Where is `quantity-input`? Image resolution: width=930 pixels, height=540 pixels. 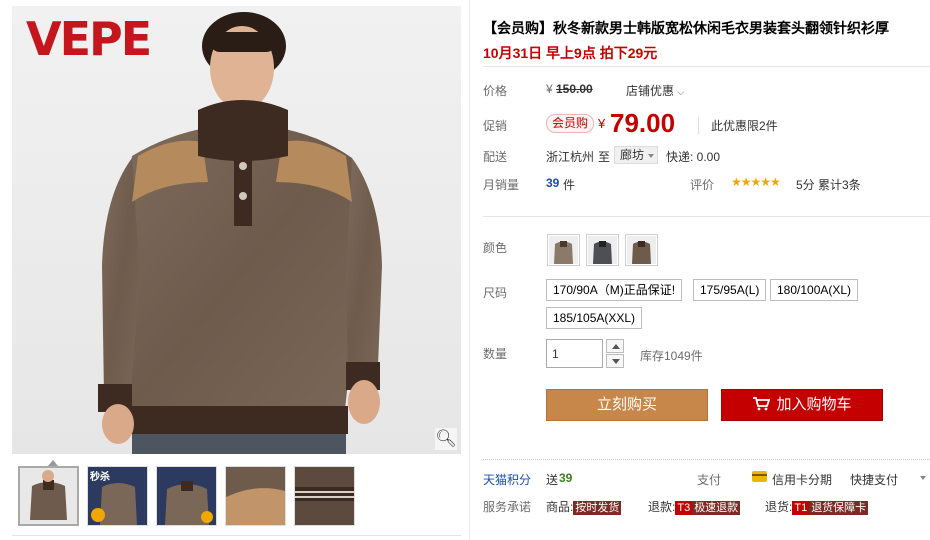 quantity-input is located at coordinates (574, 353).